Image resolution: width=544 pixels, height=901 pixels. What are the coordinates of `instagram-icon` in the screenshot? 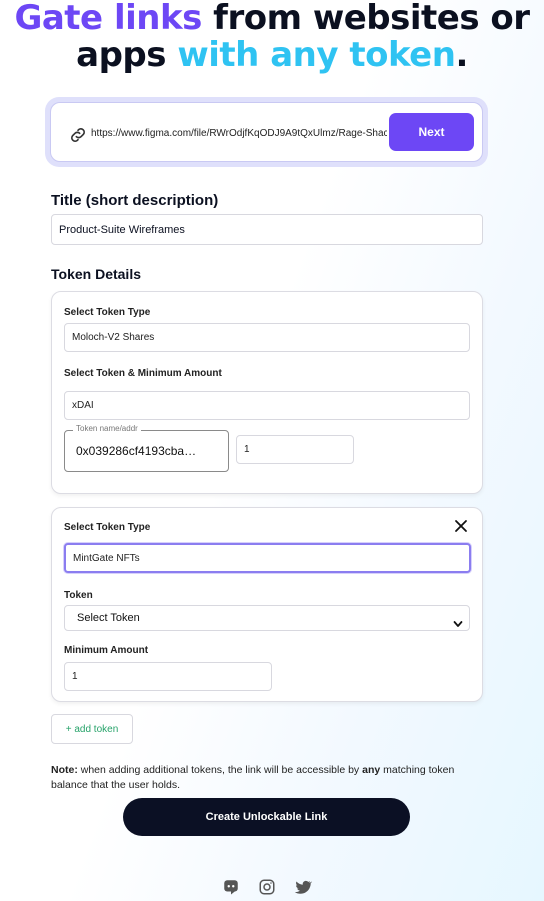 It's located at (267, 887).